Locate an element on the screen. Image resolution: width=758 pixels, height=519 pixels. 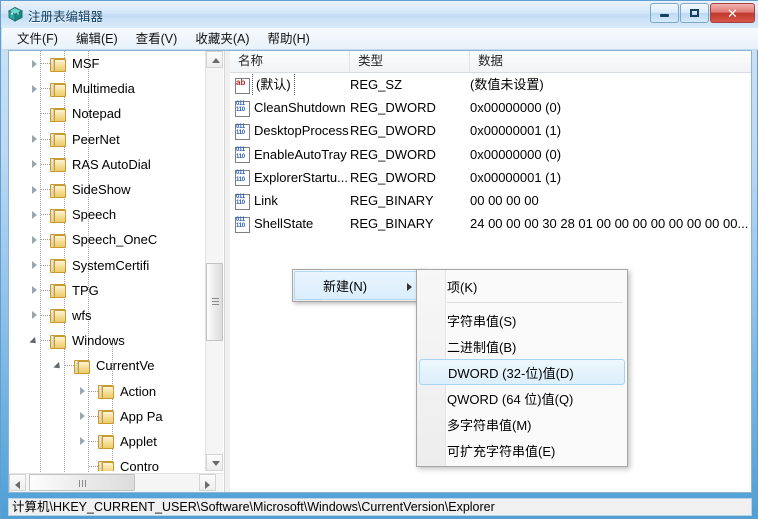
table-row: 011 110 Link REG_BINARY 00 00 00 00 is located at coordinates (490, 200).